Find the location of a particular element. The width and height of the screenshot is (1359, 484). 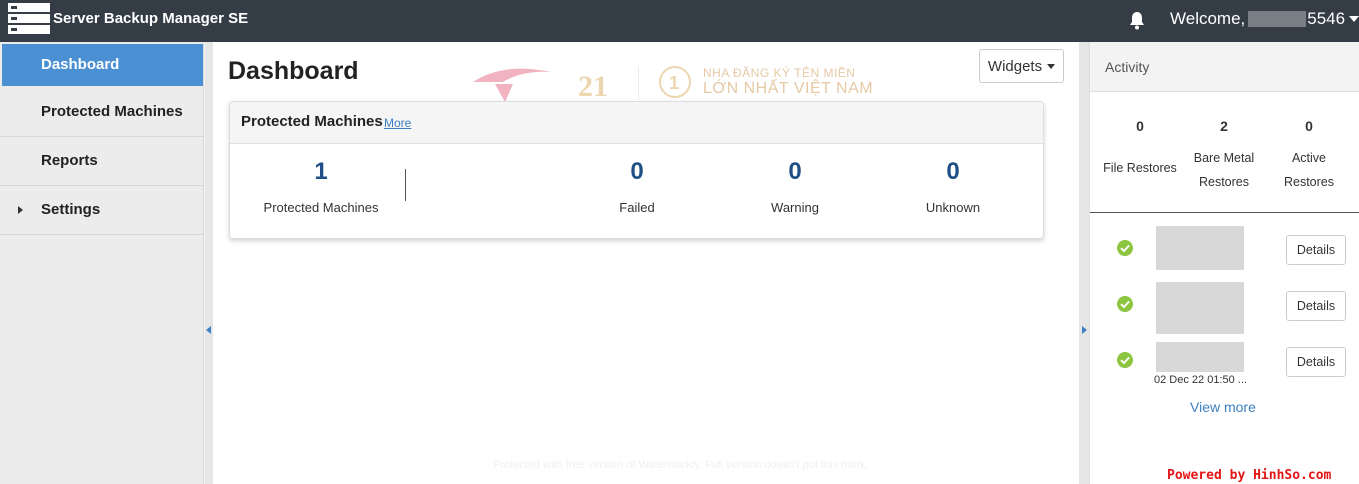

view-more-link: View more is located at coordinates (1223, 407).